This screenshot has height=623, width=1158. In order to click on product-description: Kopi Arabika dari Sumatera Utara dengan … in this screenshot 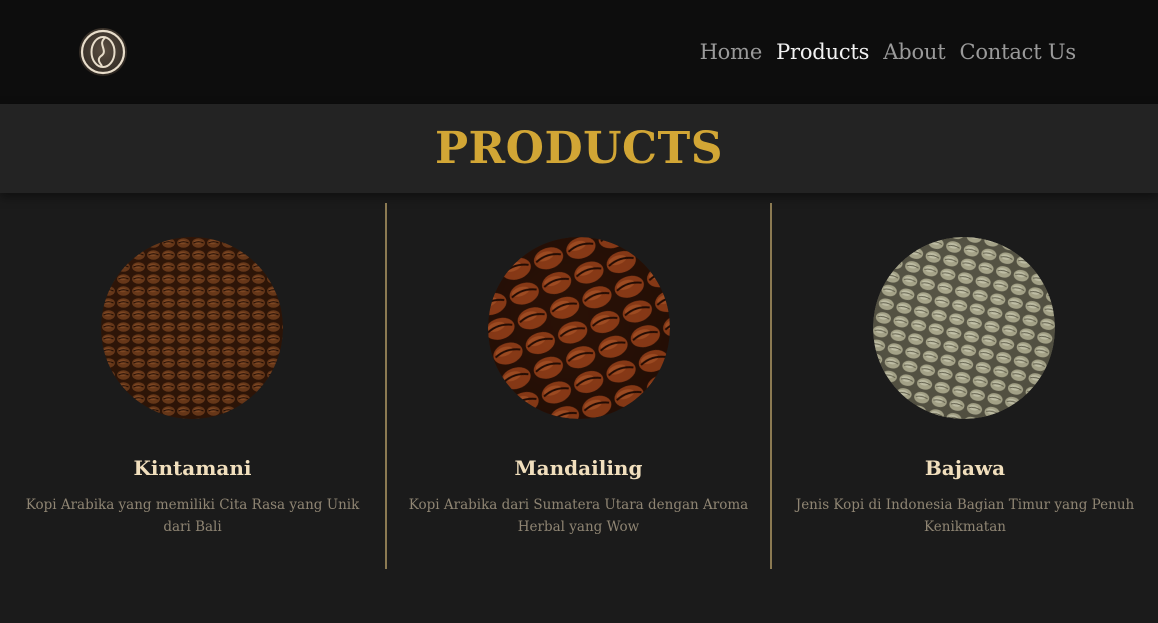, I will do `click(578, 516)`.